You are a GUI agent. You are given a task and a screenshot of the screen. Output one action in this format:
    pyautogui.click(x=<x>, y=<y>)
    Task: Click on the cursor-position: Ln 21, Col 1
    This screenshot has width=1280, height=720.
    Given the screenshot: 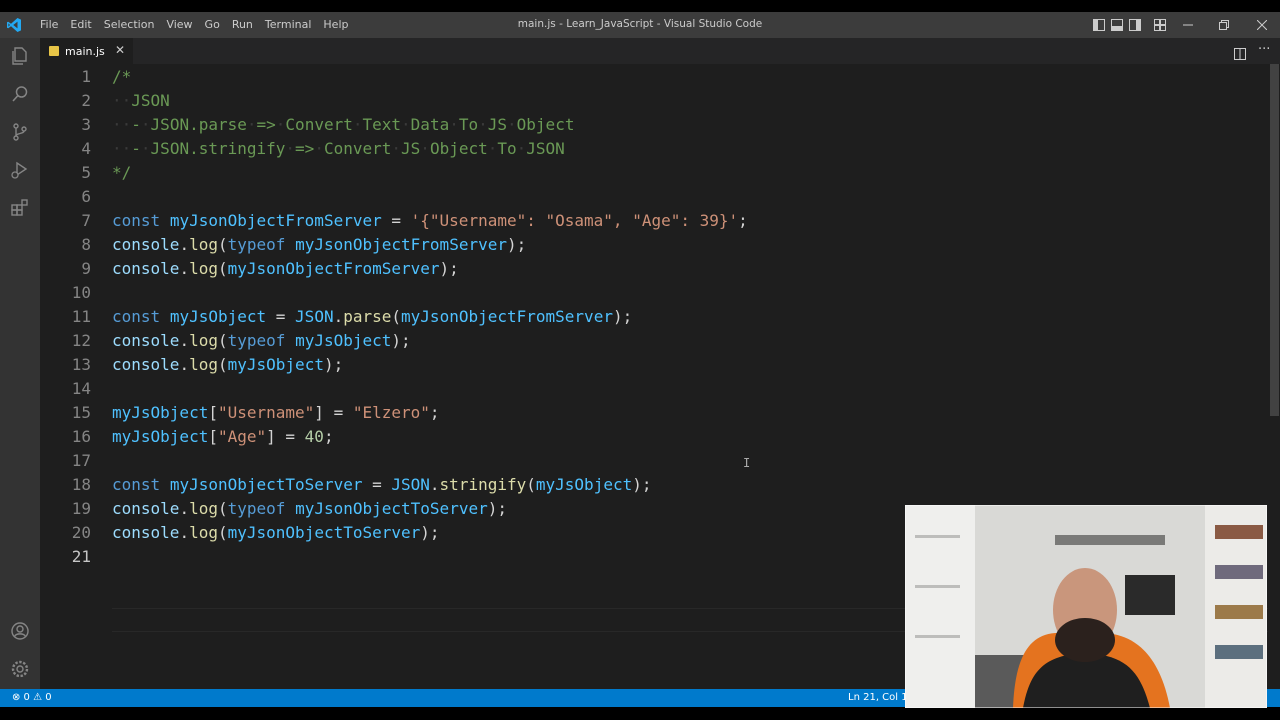 What is the action you would take?
    pyautogui.click(x=878, y=697)
    